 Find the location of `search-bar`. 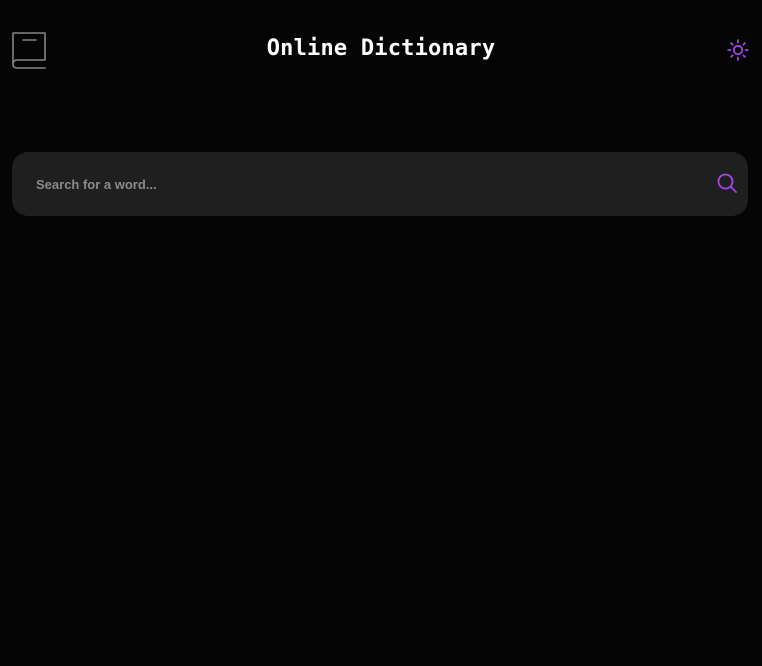

search-bar is located at coordinates (380, 184).